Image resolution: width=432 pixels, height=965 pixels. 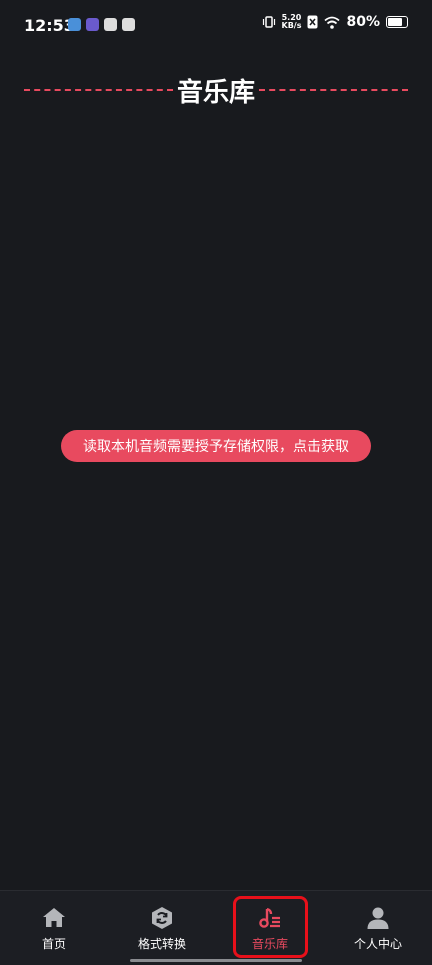 I want to click on notification-icons, so click(x=101, y=24).